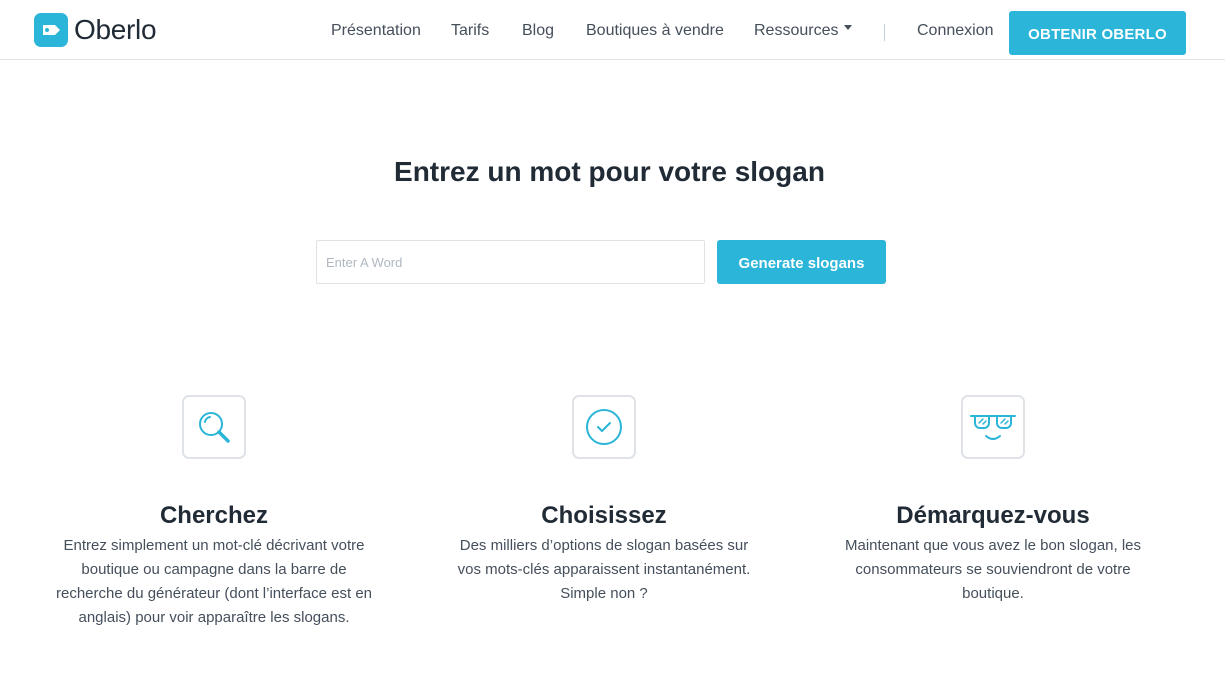 This screenshot has width=1225, height=674. Describe the element at coordinates (1097, 33) in the screenshot. I see `get-oberlo-button: OBTENIR OBERLO` at that location.